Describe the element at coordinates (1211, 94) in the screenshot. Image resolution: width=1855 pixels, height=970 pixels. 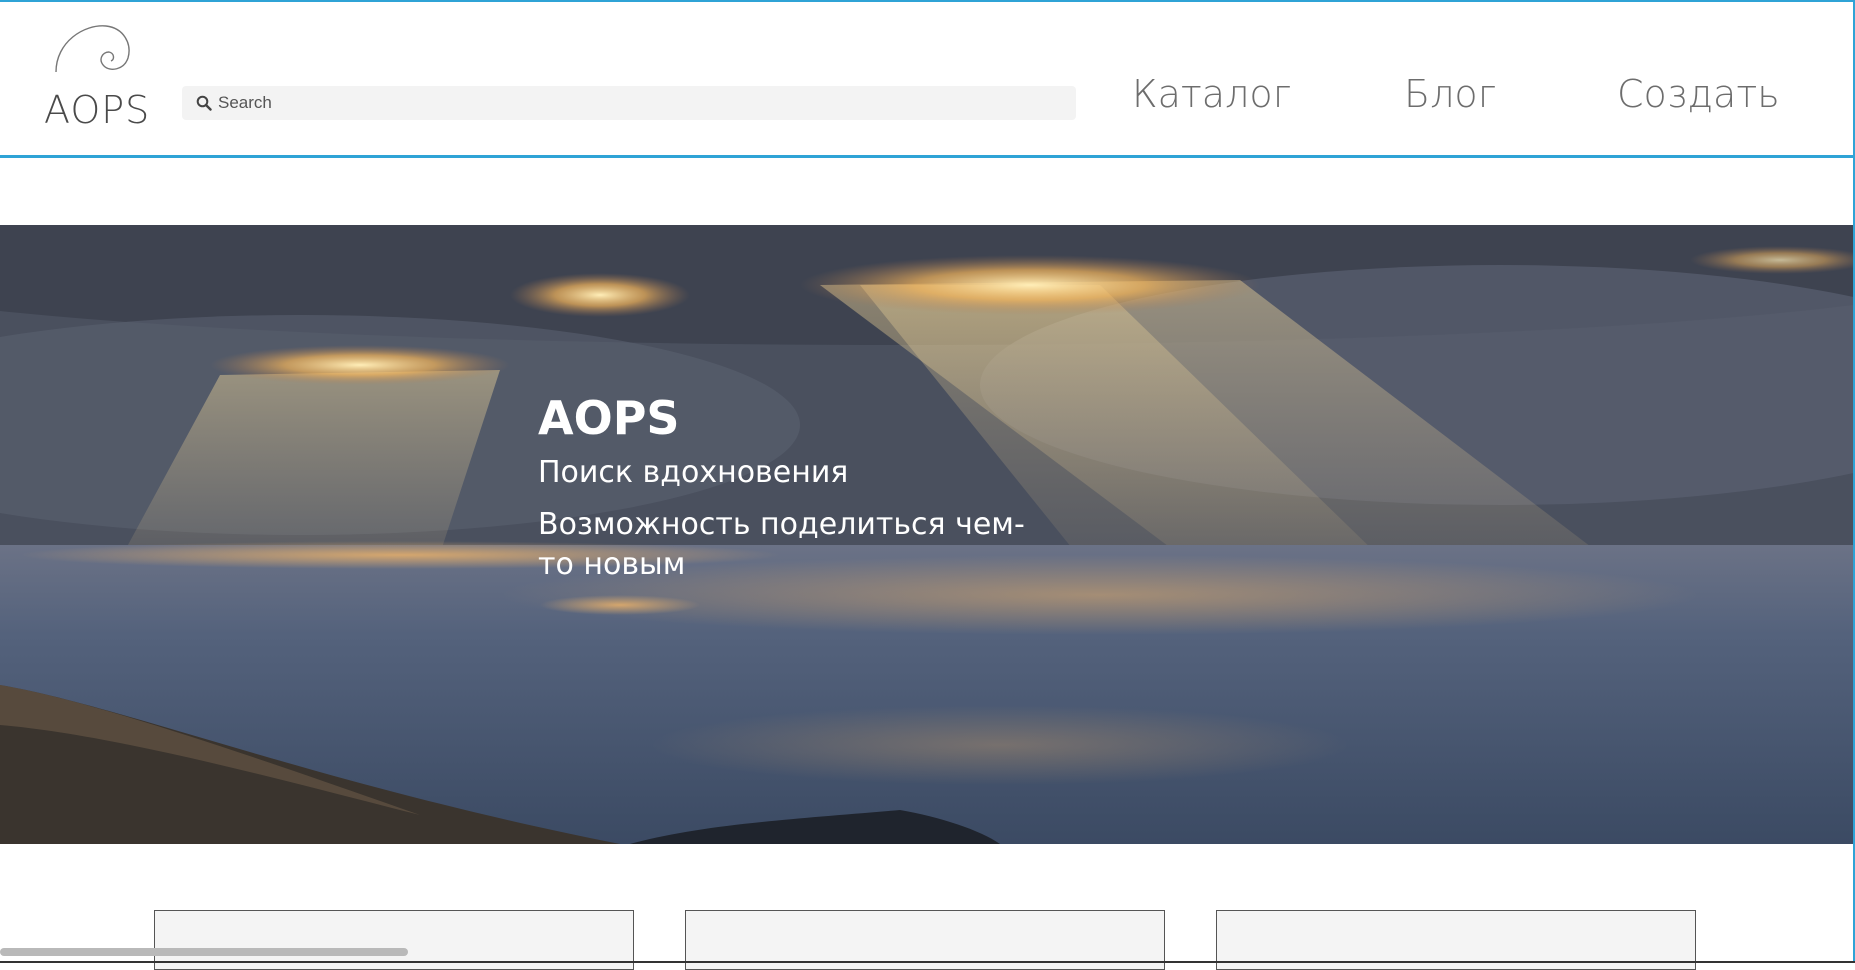
I see `nav-catalog-link: Каталог` at that location.